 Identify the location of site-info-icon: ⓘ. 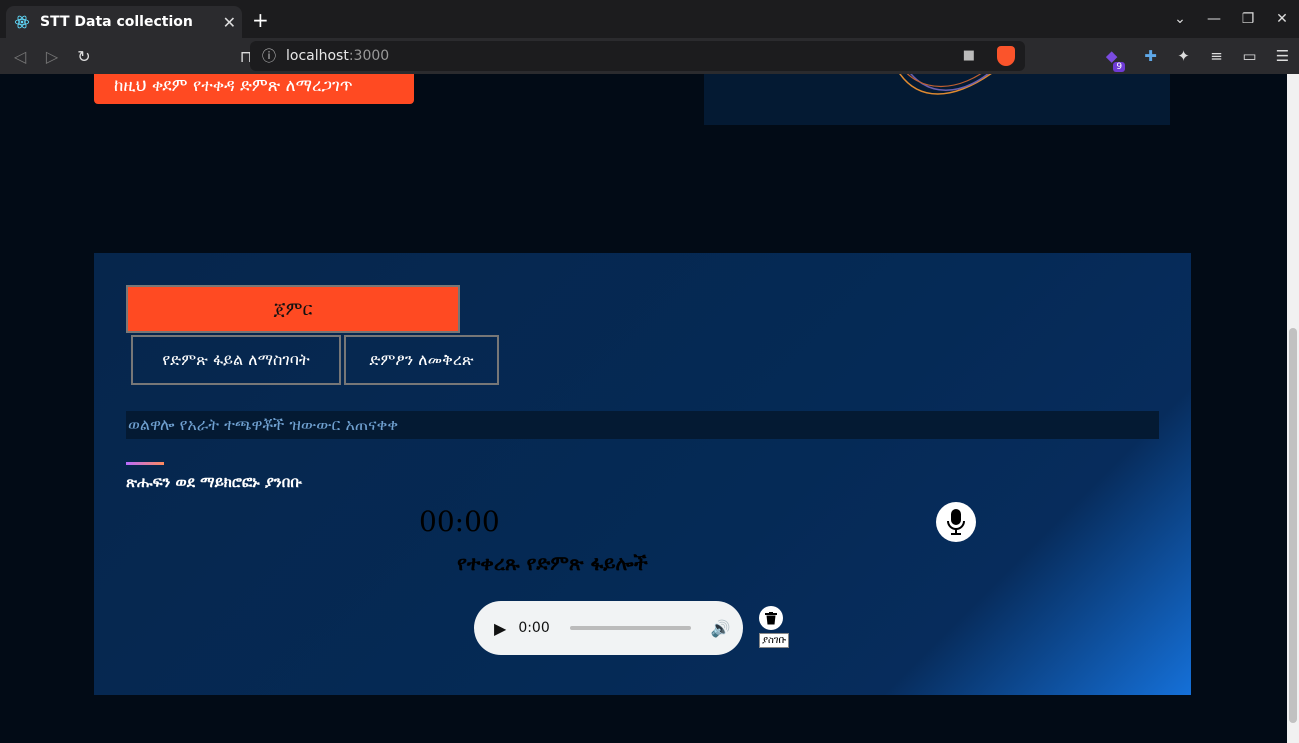
(269, 56).